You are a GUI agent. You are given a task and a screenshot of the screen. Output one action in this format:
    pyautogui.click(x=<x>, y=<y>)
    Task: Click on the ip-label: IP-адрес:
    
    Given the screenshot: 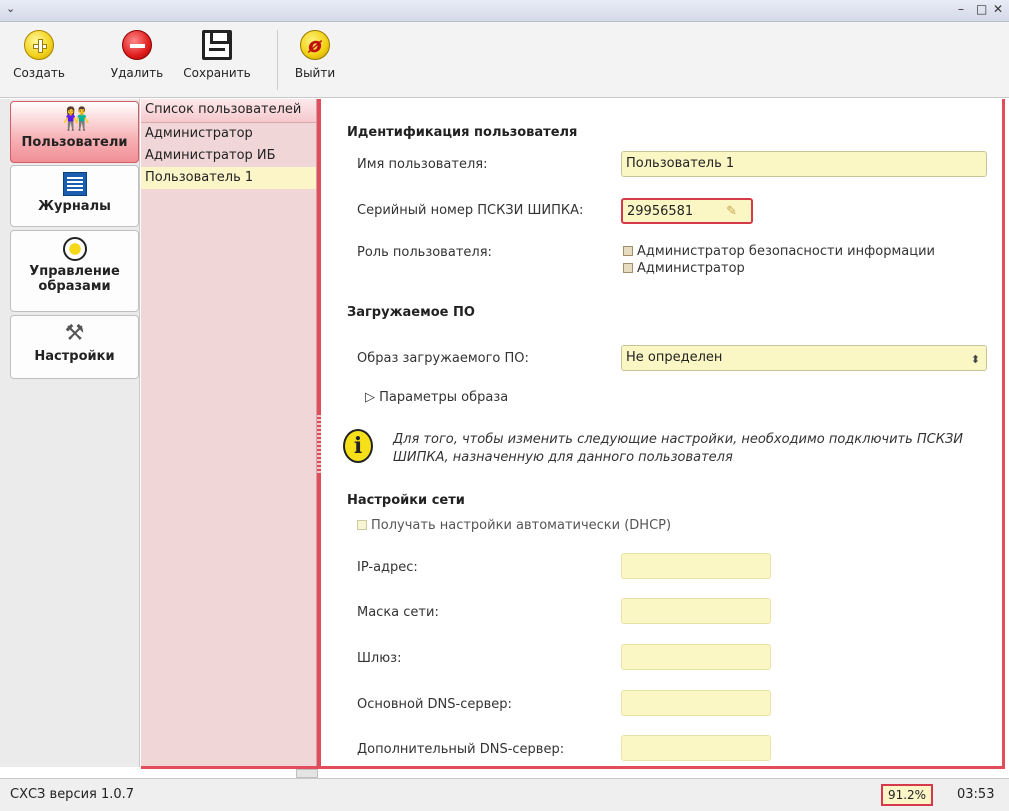 What is the action you would take?
    pyautogui.click(x=387, y=567)
    